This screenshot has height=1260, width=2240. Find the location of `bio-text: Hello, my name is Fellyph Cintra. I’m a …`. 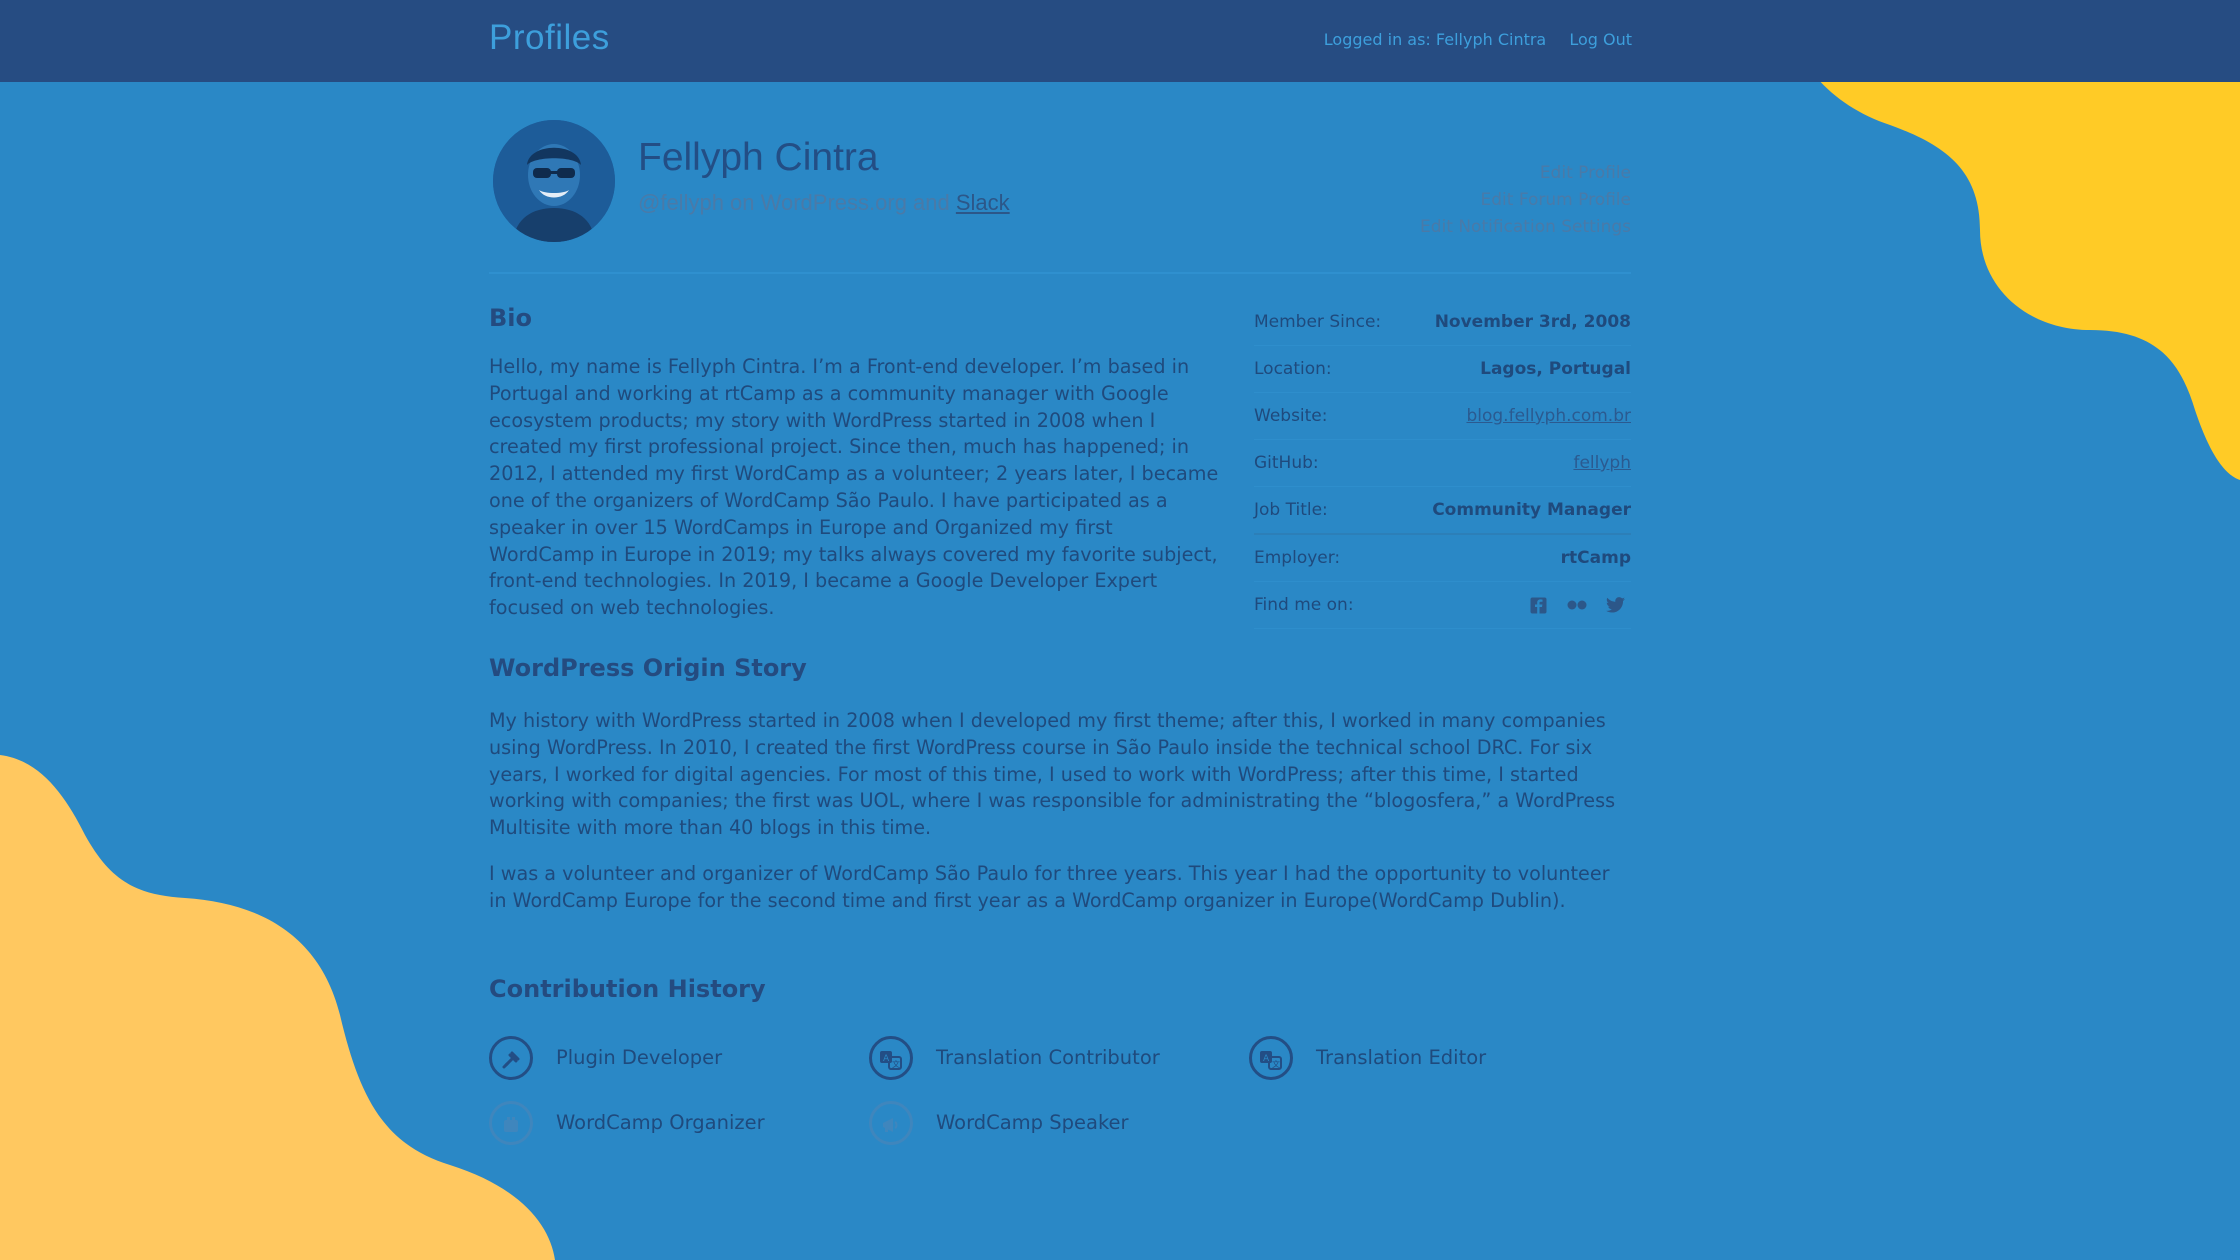

bio-text: Hello, my name is Fellyph Cintra. I’m a … is located at coordinates (854, 487).